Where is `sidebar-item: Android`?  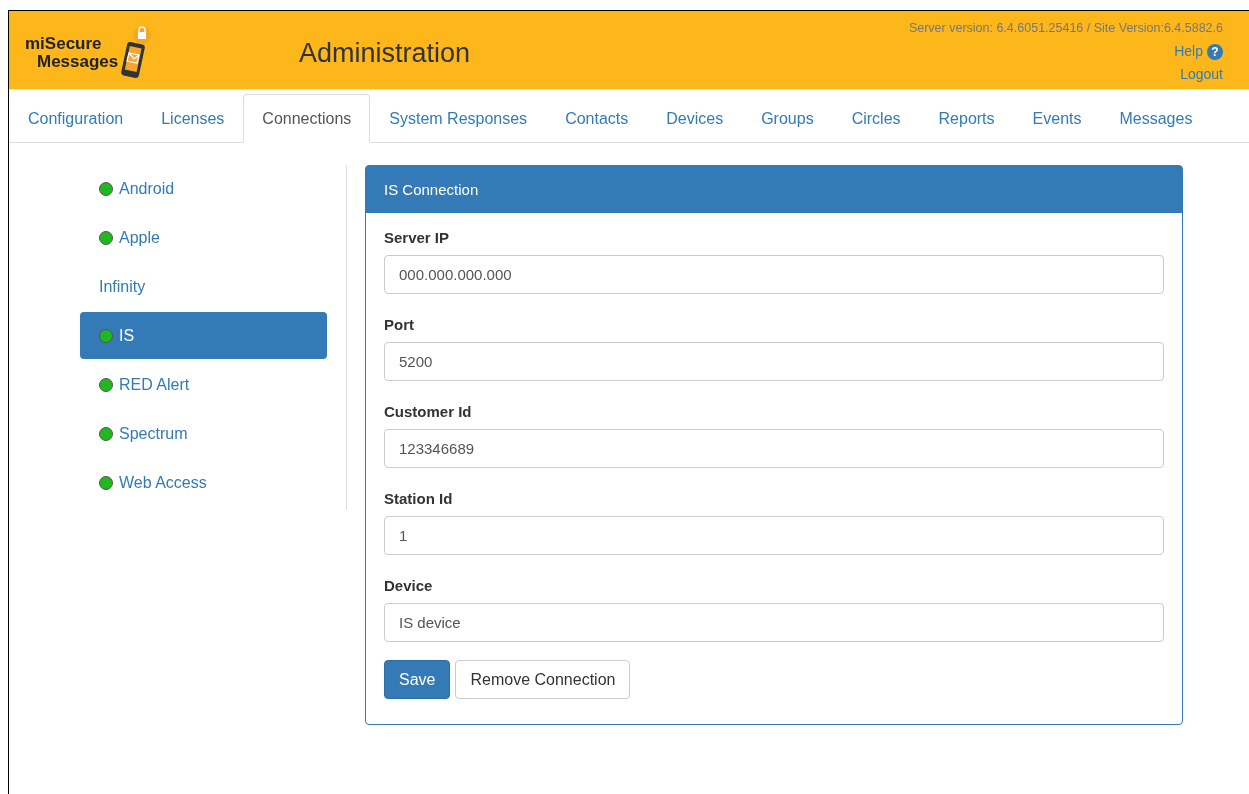
sidebar-item: Android is located at coordinates (203, 188).